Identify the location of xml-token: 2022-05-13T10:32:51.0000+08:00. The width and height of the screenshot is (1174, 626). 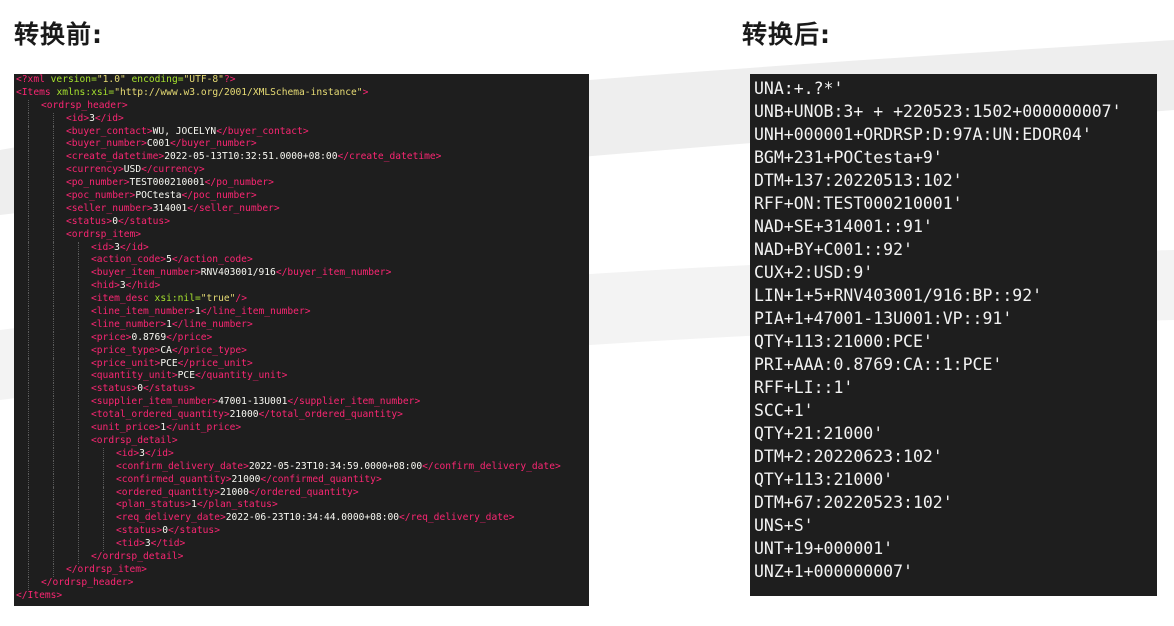
(251, 157).